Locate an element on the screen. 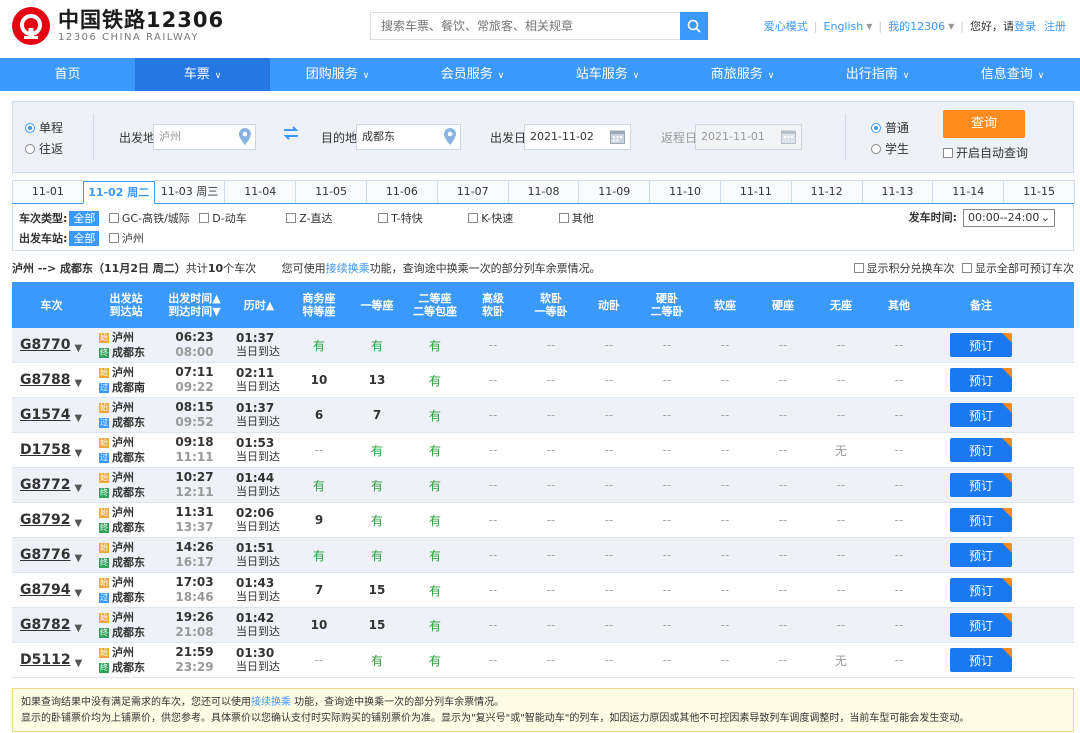  type-gc-checkbox: GC-高铁/城际 is located at coordinates (149, 218).